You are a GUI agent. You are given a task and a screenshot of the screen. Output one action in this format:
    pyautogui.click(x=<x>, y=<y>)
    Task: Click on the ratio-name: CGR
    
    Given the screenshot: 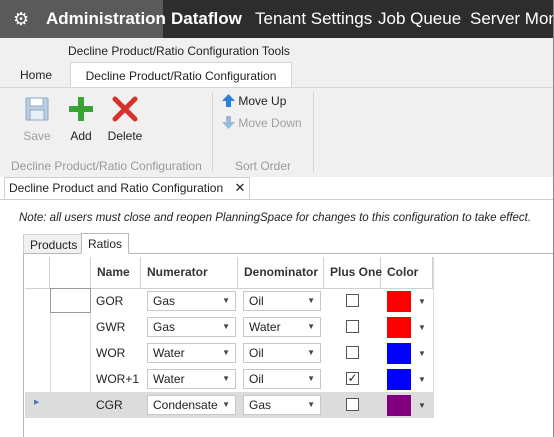 What is the action you would take?
    pyautogui.click(x=109, y=405)
    